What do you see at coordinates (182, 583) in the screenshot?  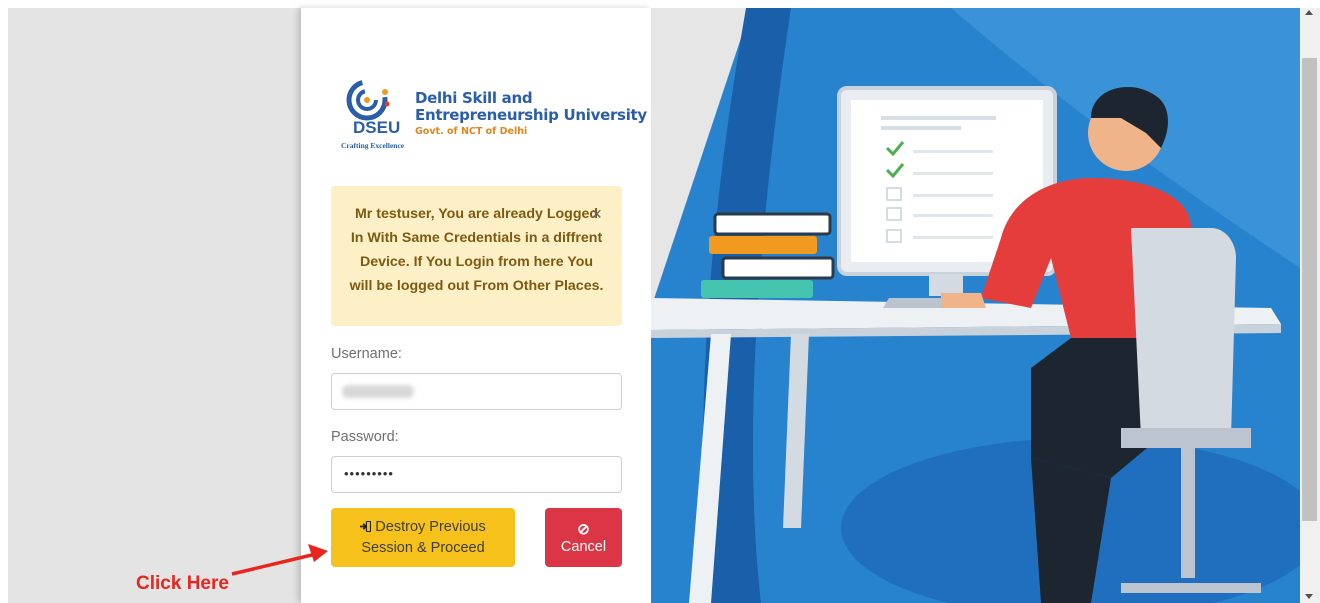 I see `click-here-annotation: Click Here` at bounding box center [182, 583].